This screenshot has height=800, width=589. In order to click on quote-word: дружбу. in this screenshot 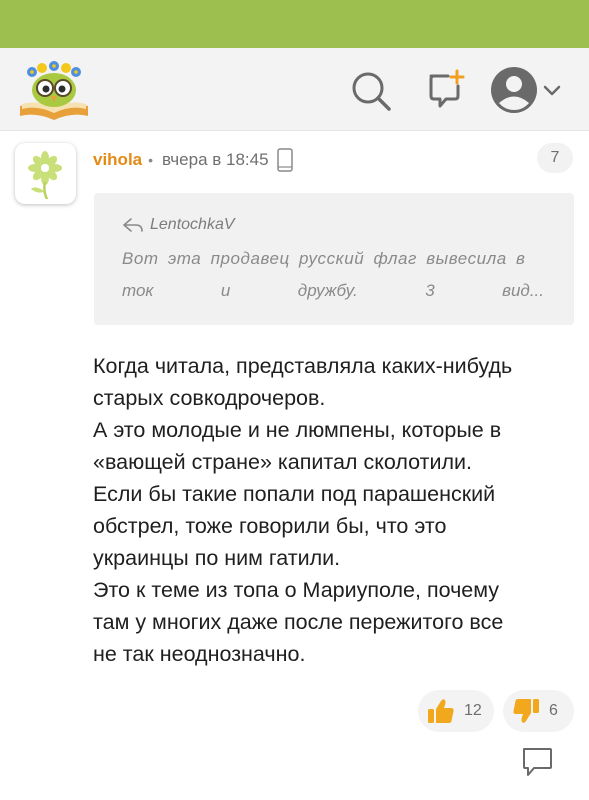, I will do `click(327, 290)`.